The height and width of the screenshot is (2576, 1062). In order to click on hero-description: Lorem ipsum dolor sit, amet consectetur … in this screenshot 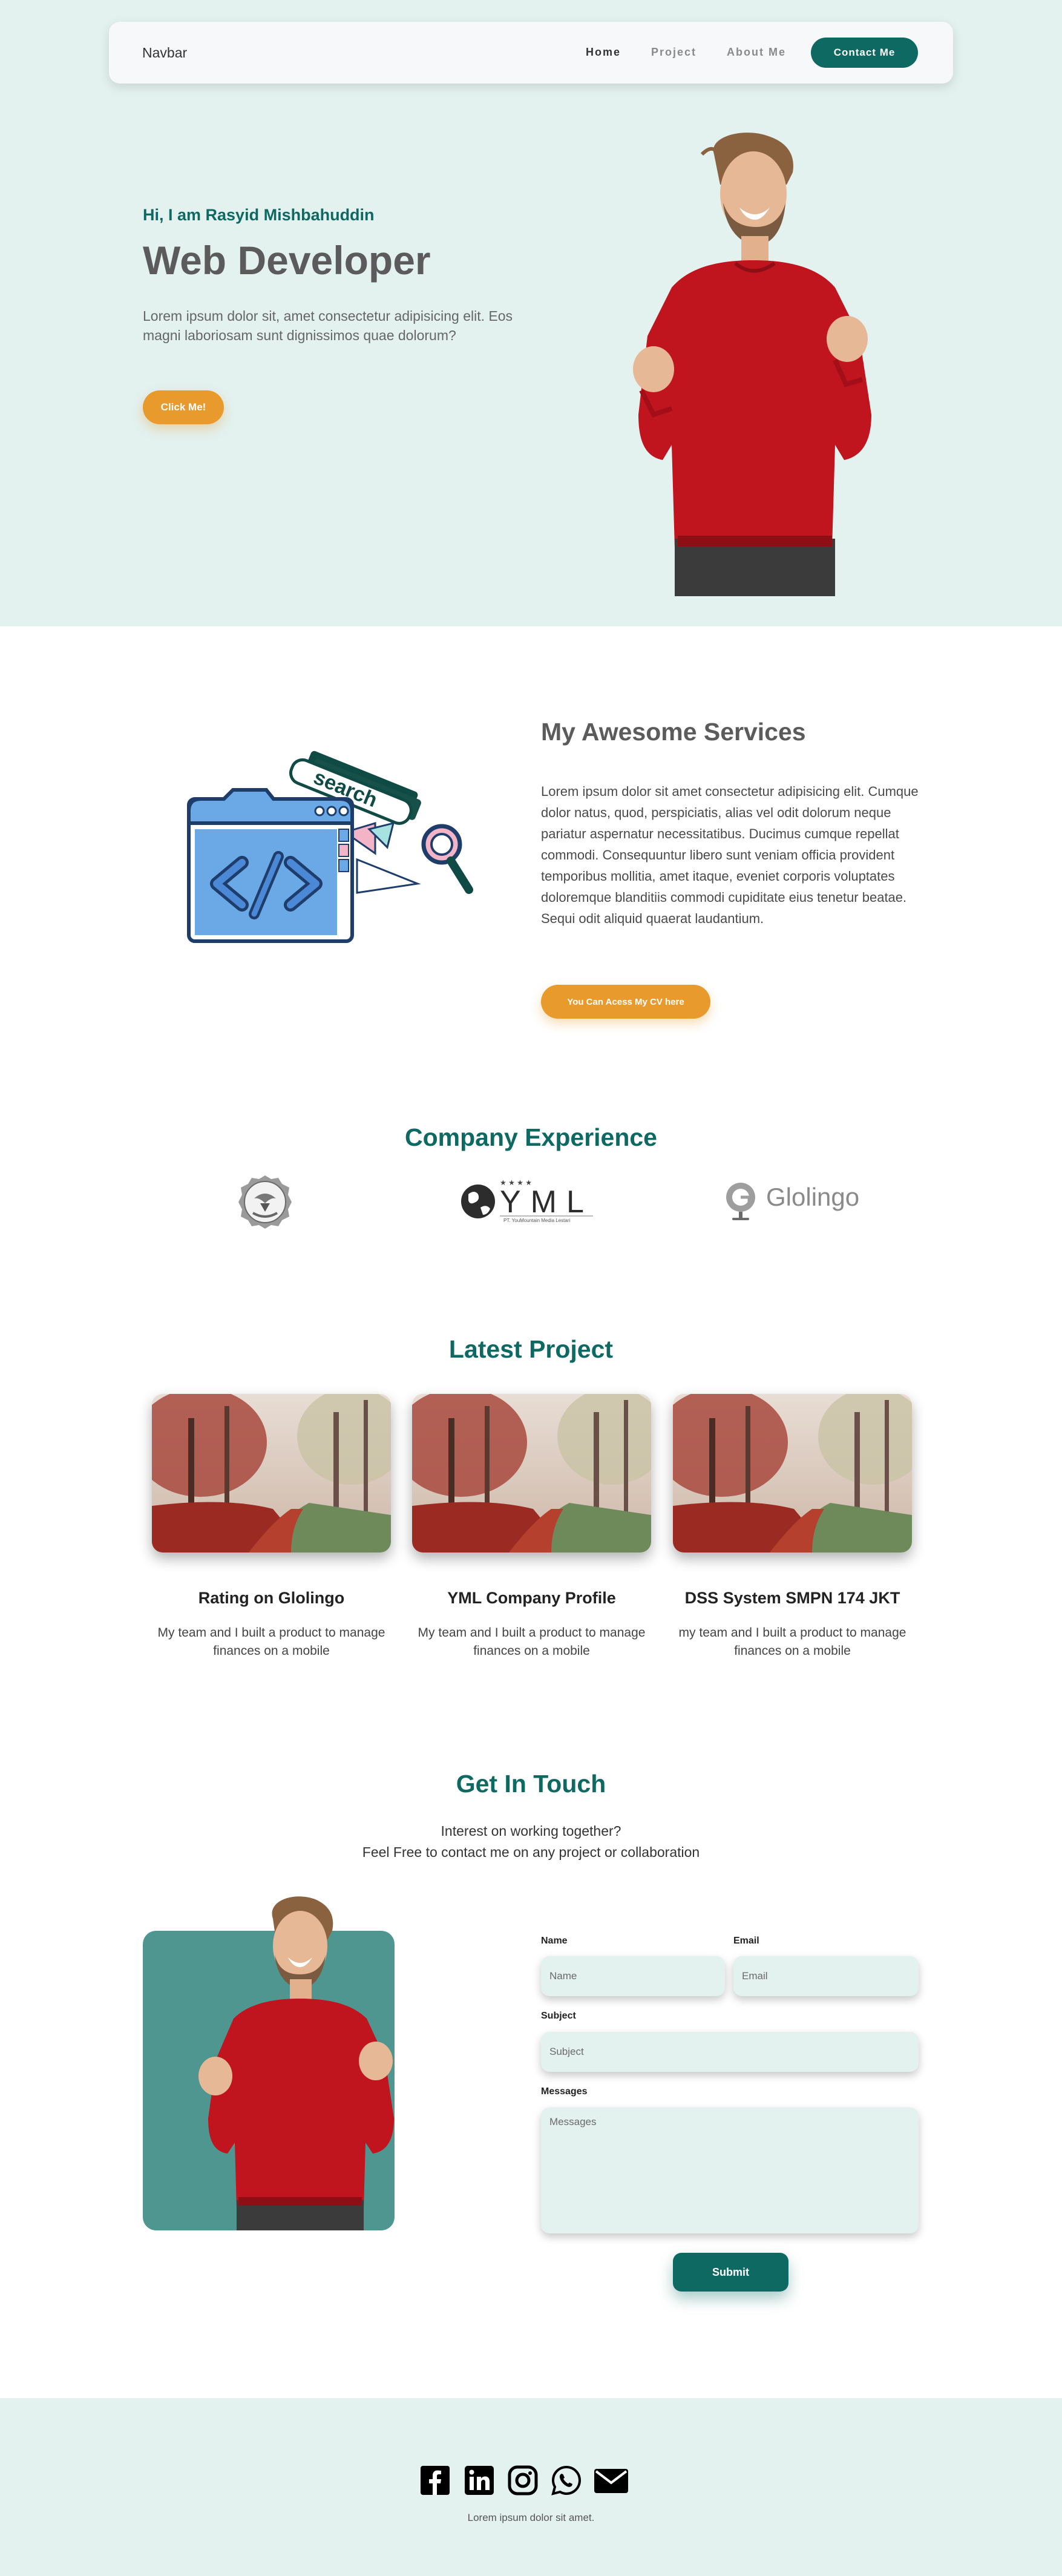, I will do `click(328, 325)`.